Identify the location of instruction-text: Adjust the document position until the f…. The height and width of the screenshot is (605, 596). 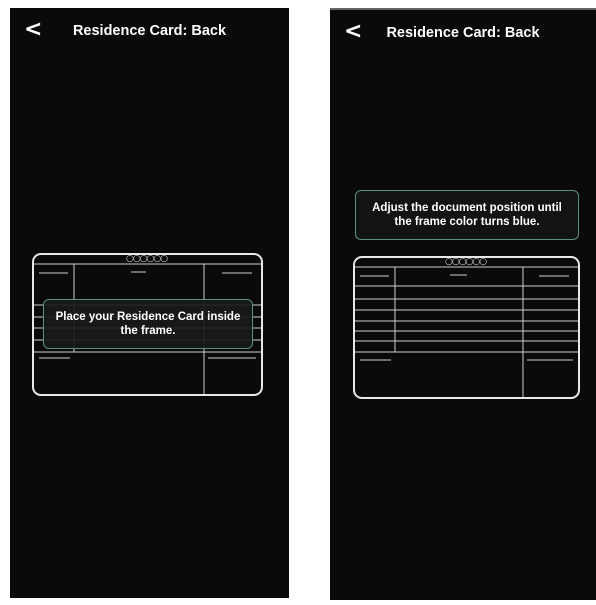
(467, 215).